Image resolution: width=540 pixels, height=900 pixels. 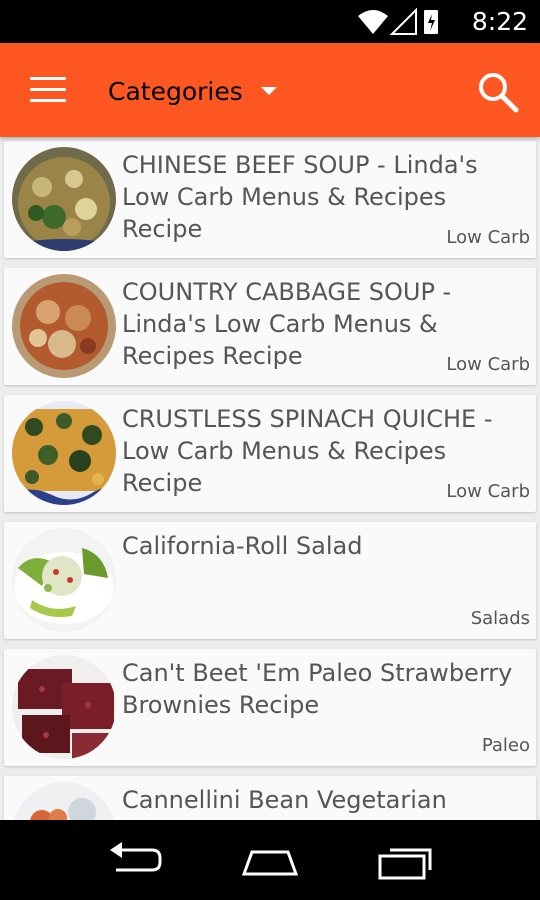 I want to click on navigation-bar, so click(x=270, y=860).